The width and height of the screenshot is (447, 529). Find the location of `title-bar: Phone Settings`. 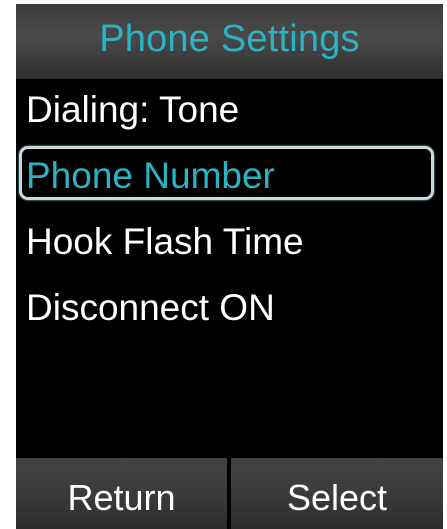

title-bar: Phone Settings is located at coordinates (229, 41).